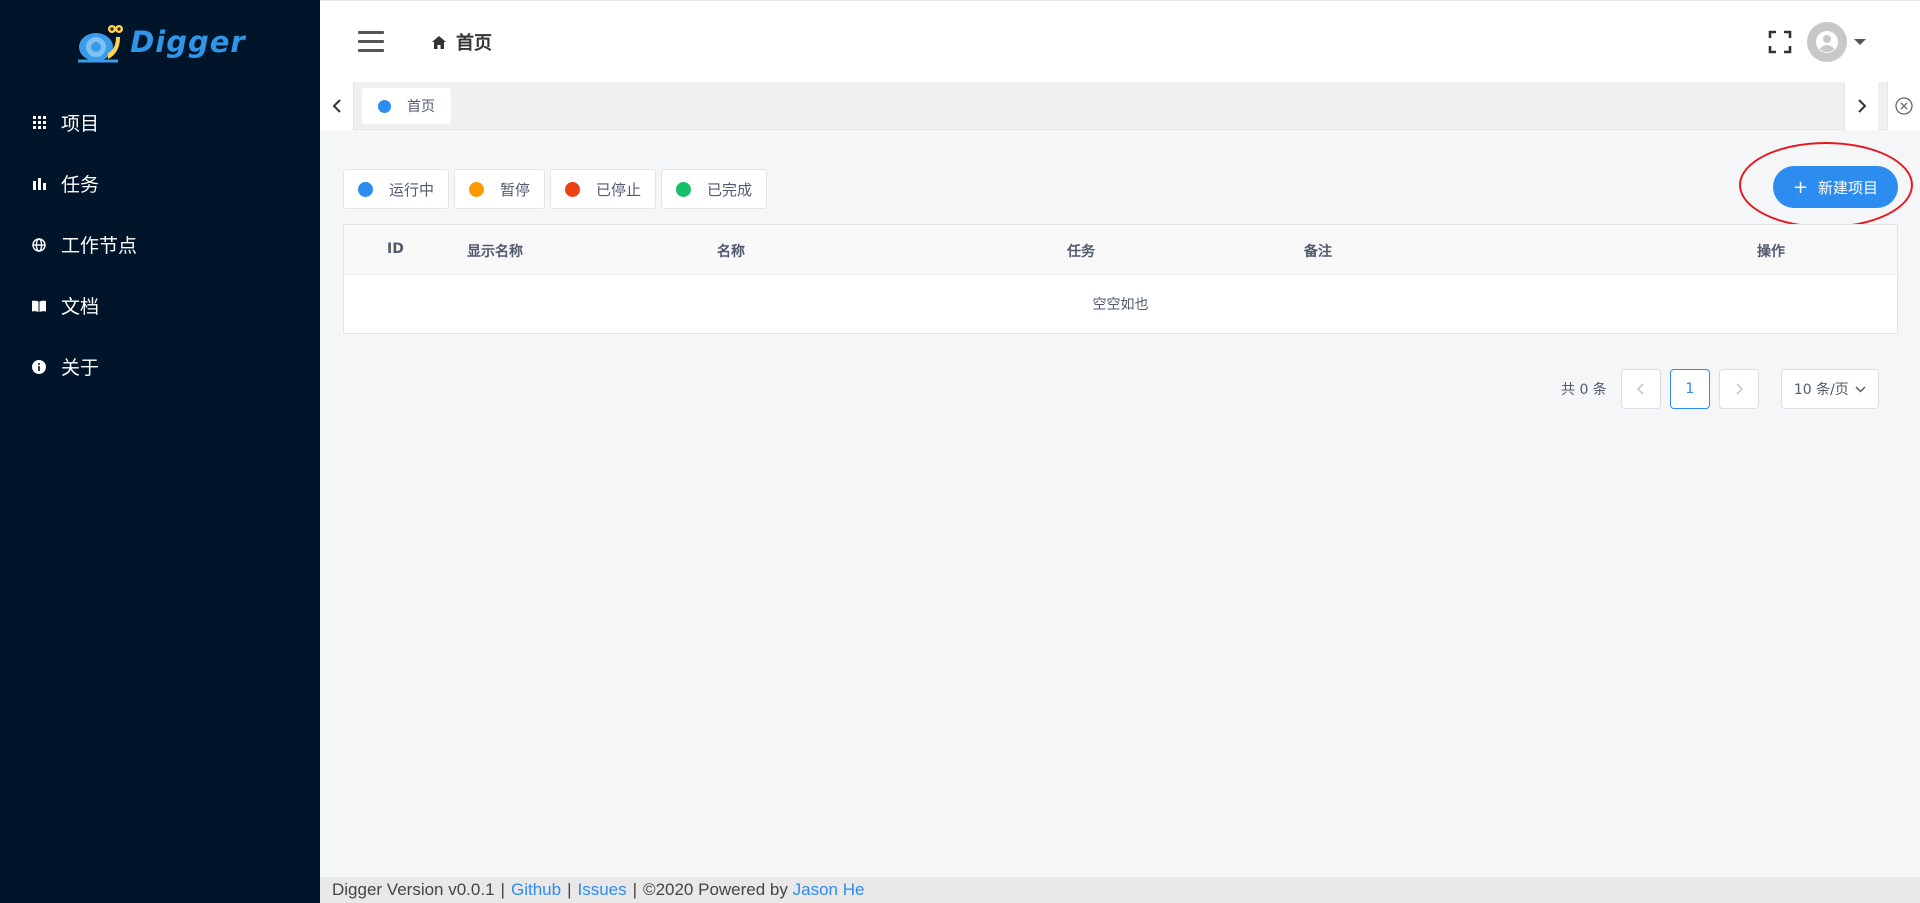  I want to click on filter-finished-button: 已完成, so click(714, 189).